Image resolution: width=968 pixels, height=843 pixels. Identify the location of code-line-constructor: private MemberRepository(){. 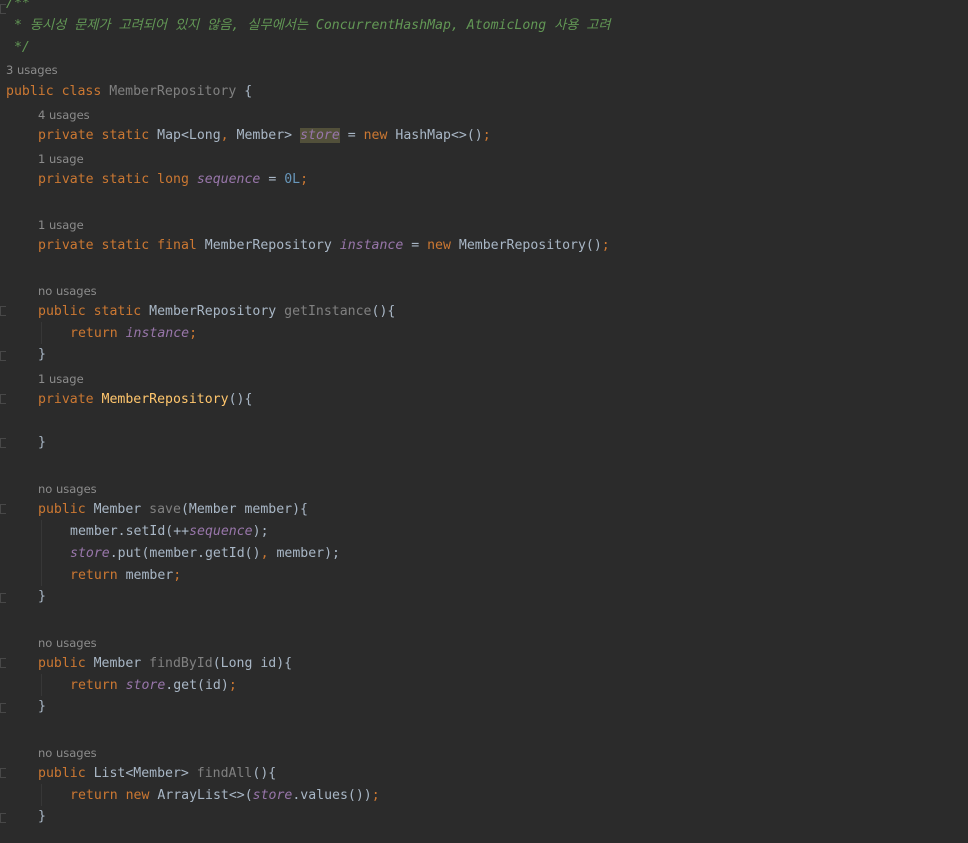
(145, 399).